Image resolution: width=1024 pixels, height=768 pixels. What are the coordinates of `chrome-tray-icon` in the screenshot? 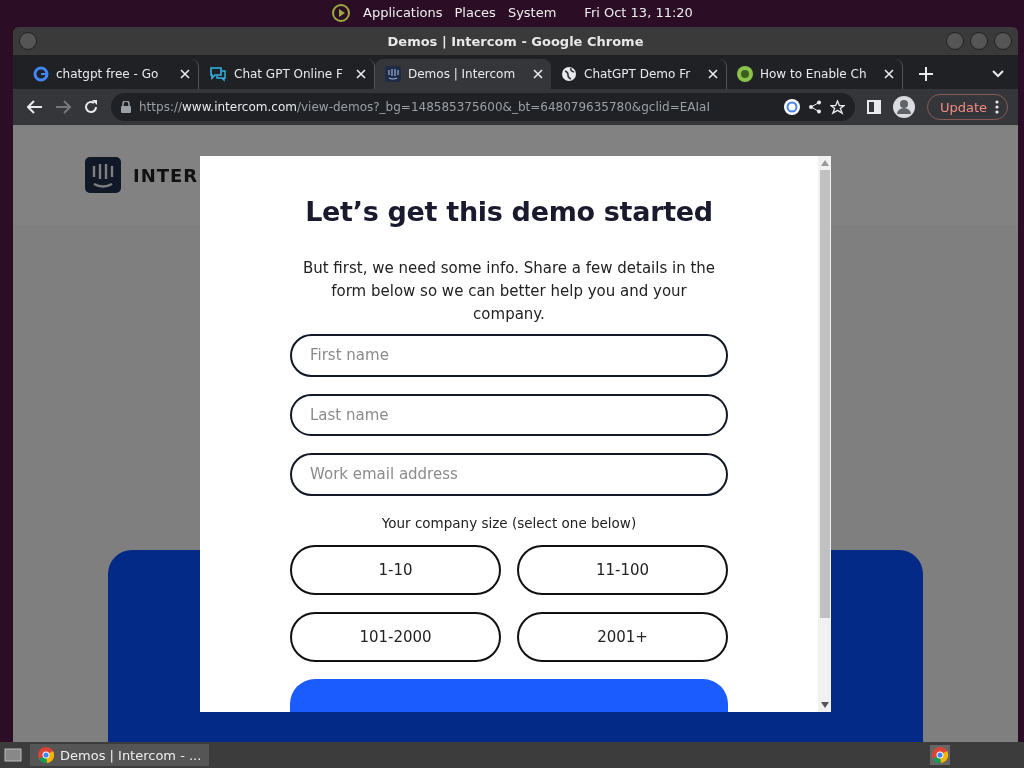 It's located at (940, 755).